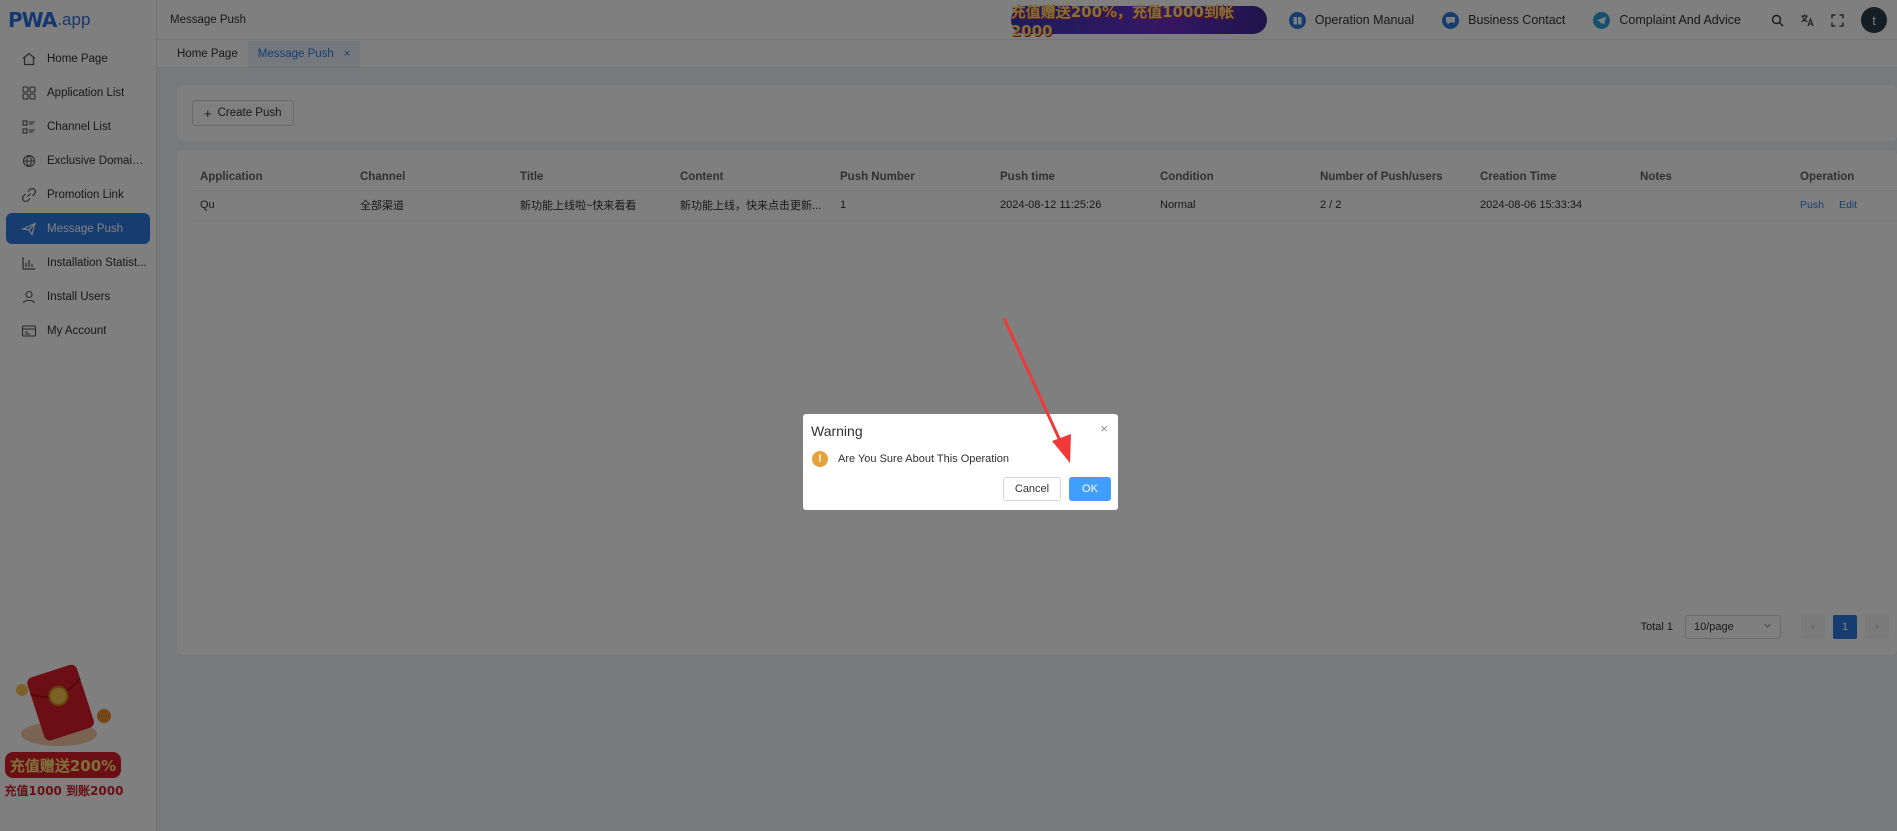  Describe the element at coordinates (1032, 489) in the screenshot. I see `cancel-button: Cancel` at that location.